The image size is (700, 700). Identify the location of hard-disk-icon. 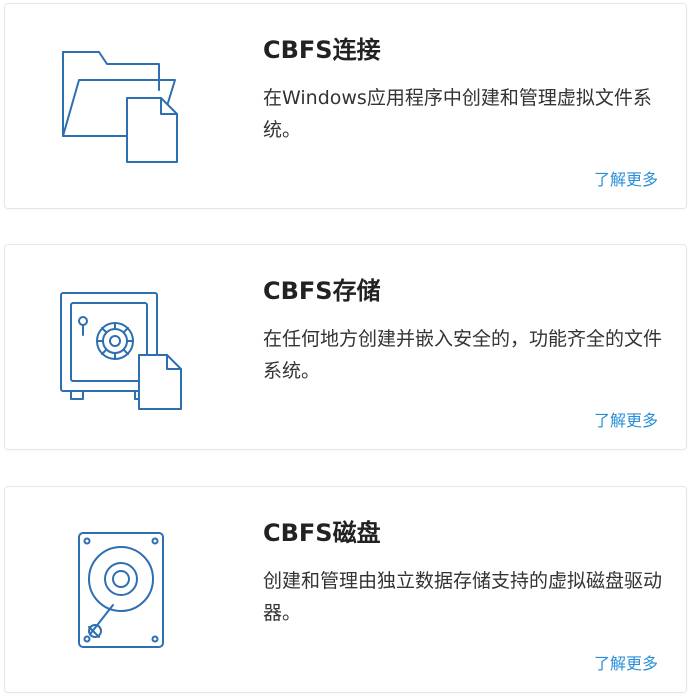
(123, 590).